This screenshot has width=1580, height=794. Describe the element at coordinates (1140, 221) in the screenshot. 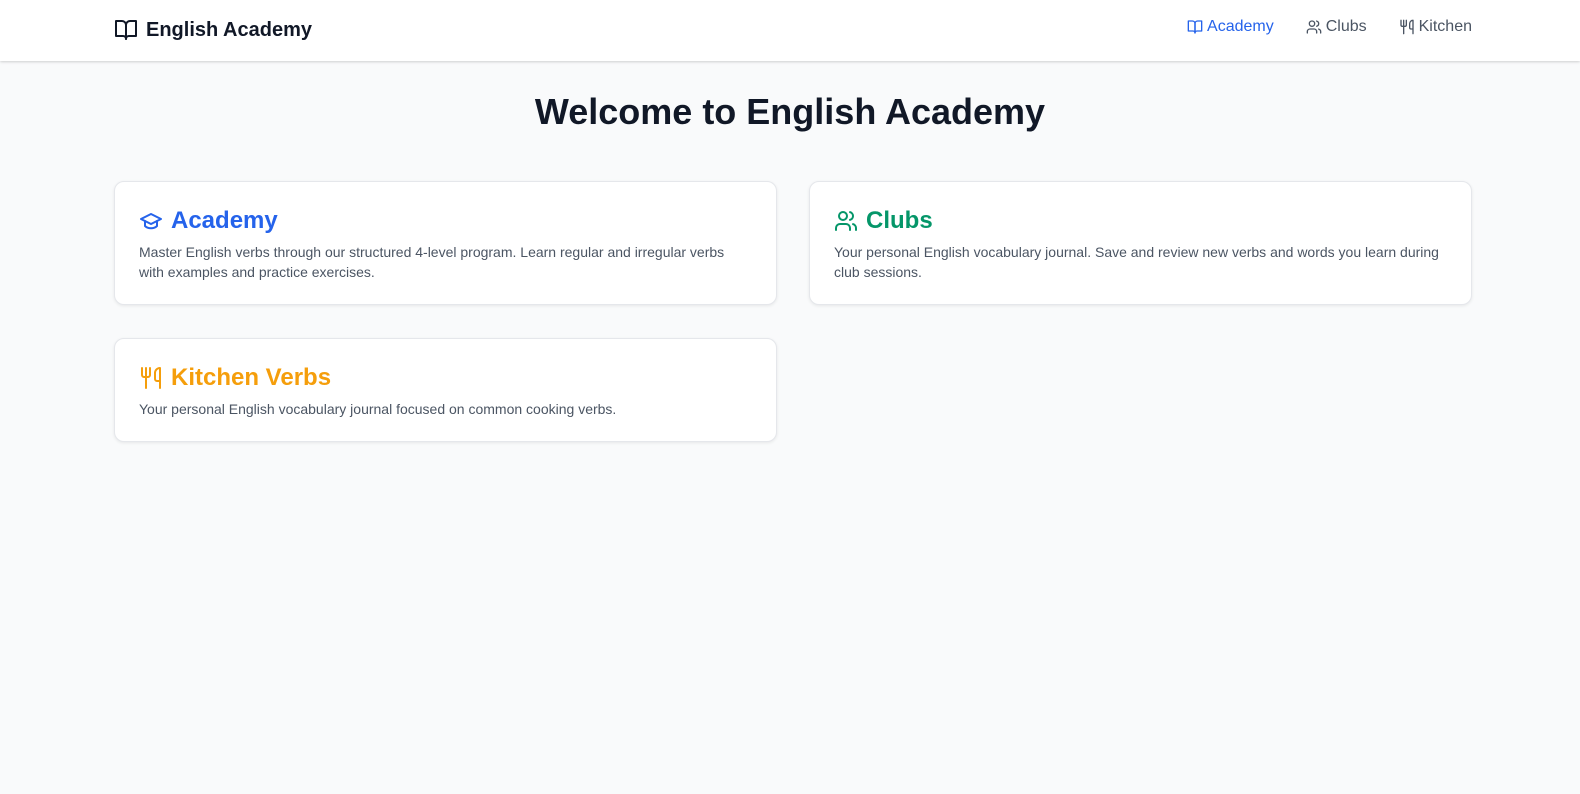

I see `card-header: Clubs` at that location.